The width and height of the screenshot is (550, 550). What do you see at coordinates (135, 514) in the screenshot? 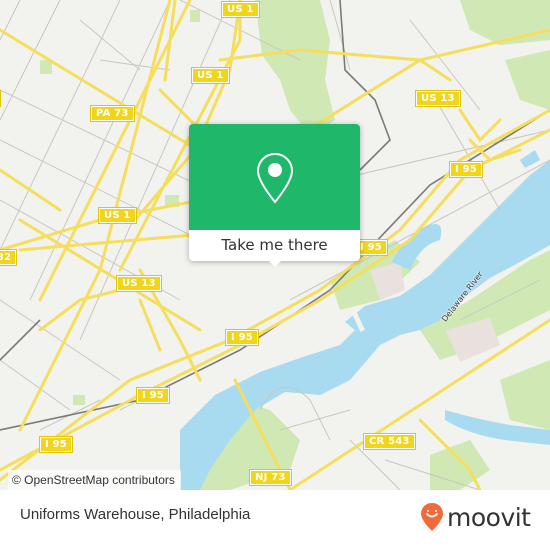
I see `place-title: Uniforms Warehouse, Philadelphia` at bounding box center [135, 514].